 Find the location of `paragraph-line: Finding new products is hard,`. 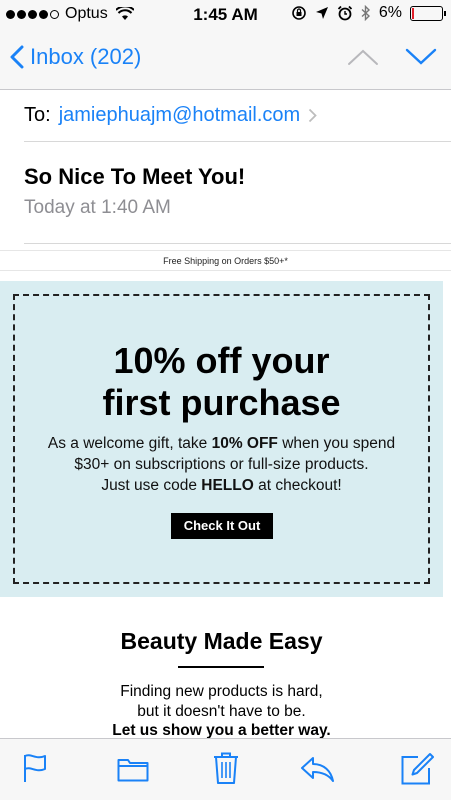

paragraph-line: Finding new products is hard, is located at coordinates (221, 691).